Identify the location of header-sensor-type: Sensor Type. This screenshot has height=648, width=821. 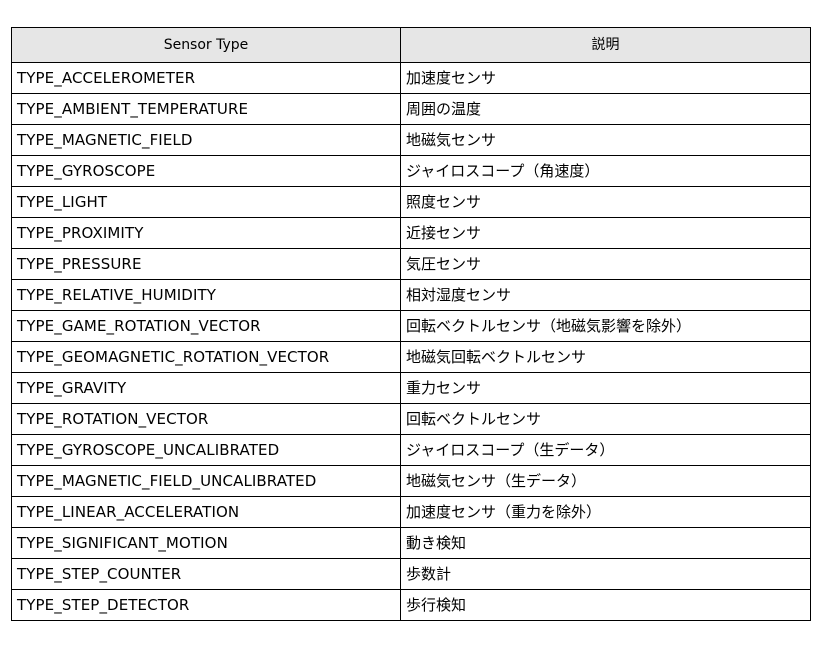
(206, 45).